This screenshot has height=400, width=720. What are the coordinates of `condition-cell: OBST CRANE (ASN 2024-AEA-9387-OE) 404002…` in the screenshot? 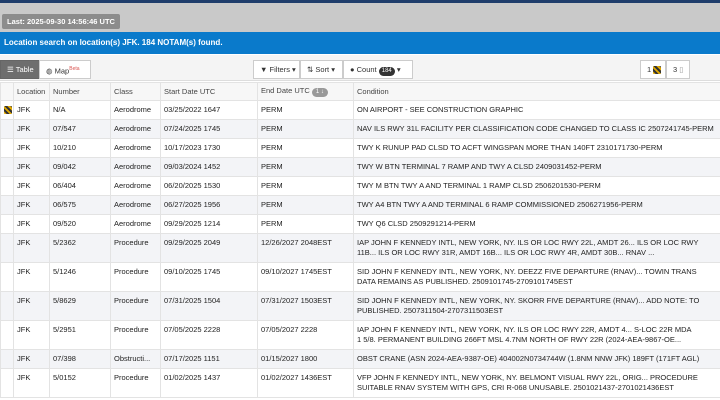 It's located at (536, 359).